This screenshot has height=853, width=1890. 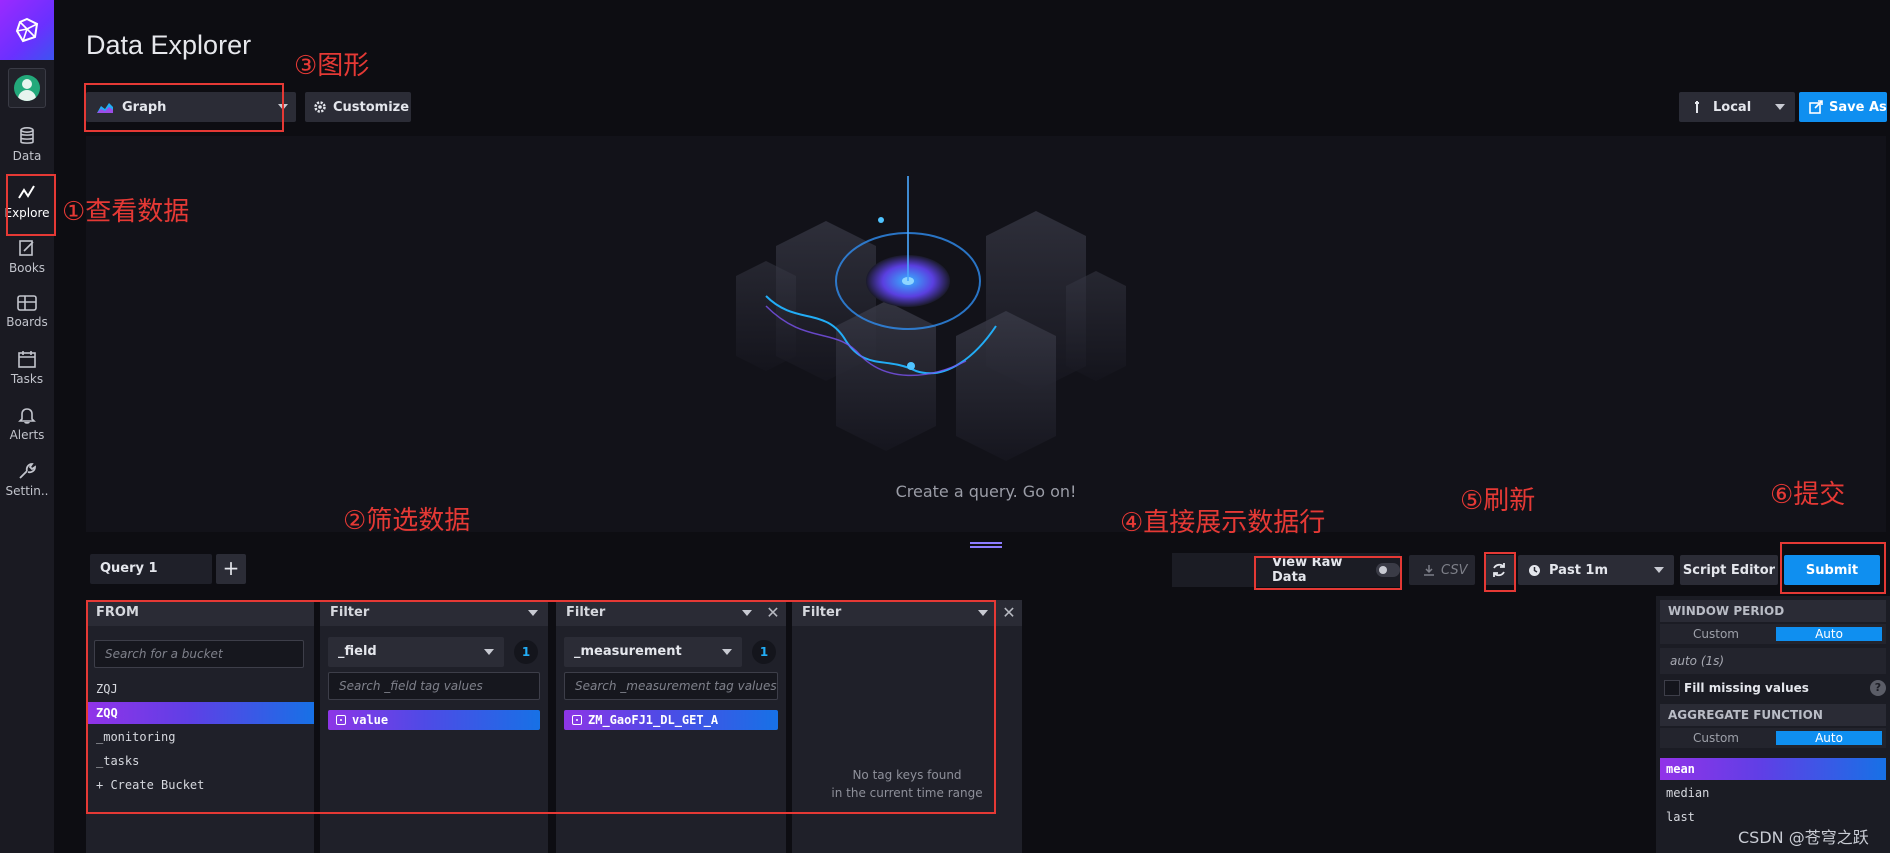 What do you see at coordinates (1500, 572) in the screenshot?
I see `annotation-box-refresh` at bounding box center [1500, 572].